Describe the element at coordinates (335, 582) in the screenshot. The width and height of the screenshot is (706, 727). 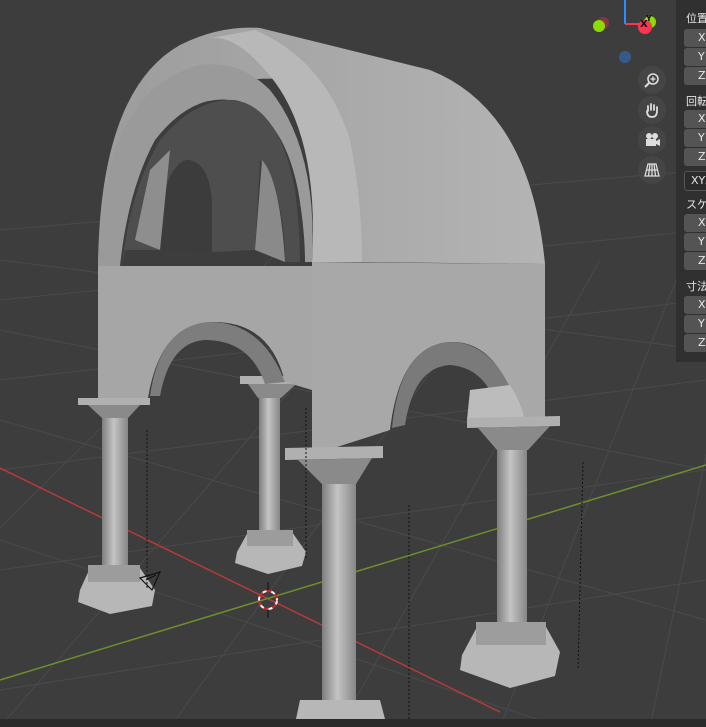
I see `front-left-column` at that location.